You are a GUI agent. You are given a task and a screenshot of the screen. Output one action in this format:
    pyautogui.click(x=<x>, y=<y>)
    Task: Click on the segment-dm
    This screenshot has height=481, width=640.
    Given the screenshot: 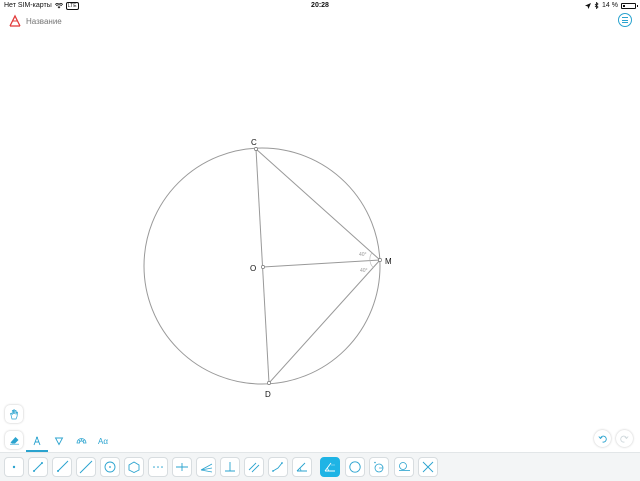 What is the action you would take?
    pyautogui.click(x=324, y=321)
    